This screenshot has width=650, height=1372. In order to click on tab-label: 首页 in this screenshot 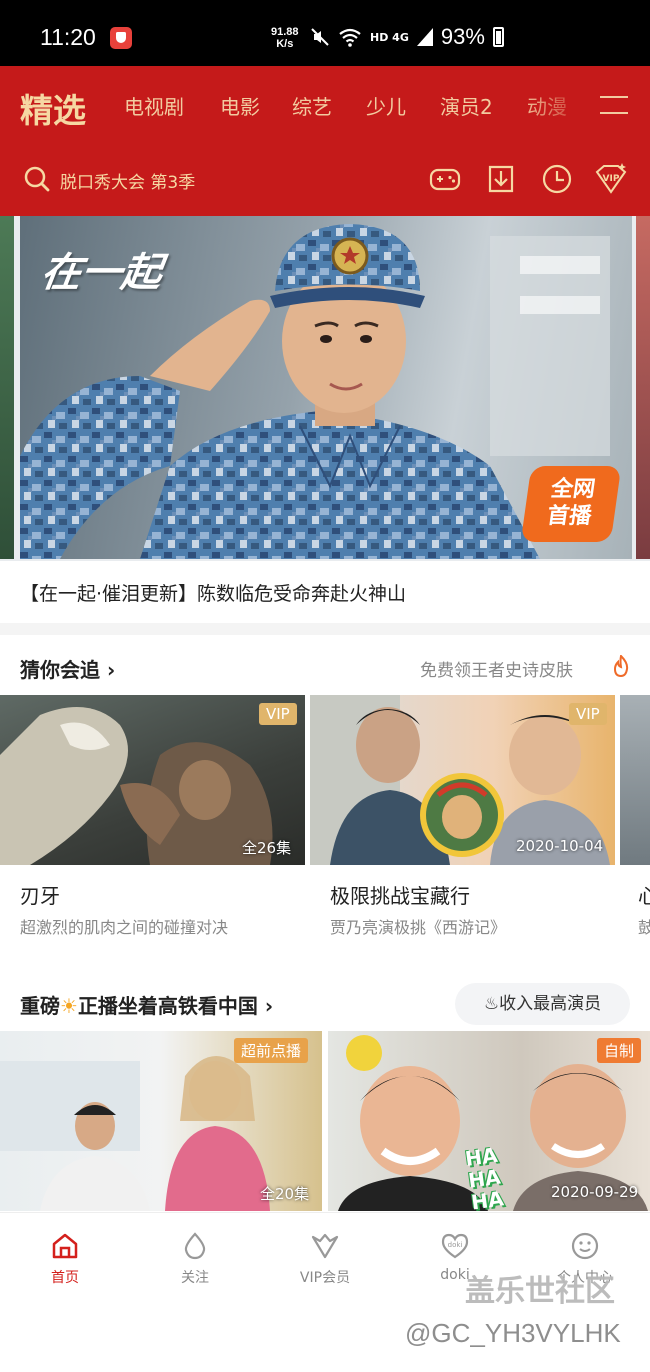, I will do `click(65, 1278)`.